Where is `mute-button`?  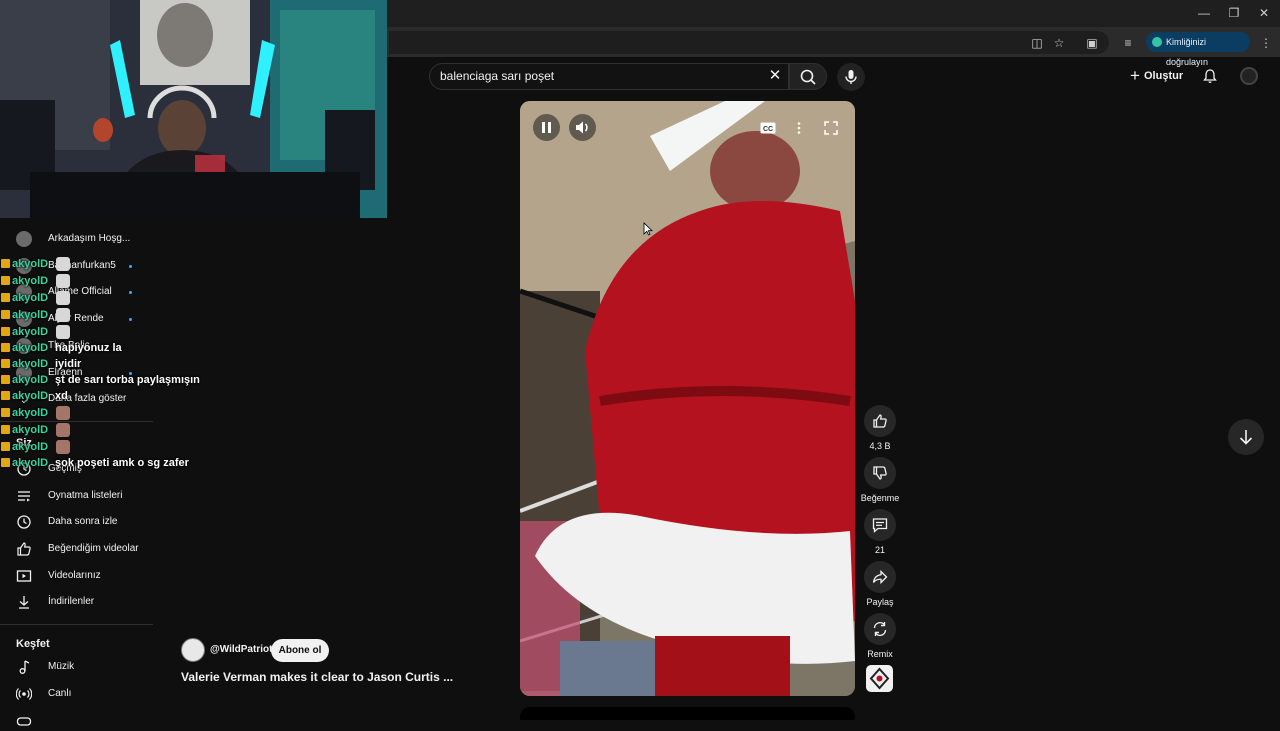
mute-button is located at coordinates (582, 127).